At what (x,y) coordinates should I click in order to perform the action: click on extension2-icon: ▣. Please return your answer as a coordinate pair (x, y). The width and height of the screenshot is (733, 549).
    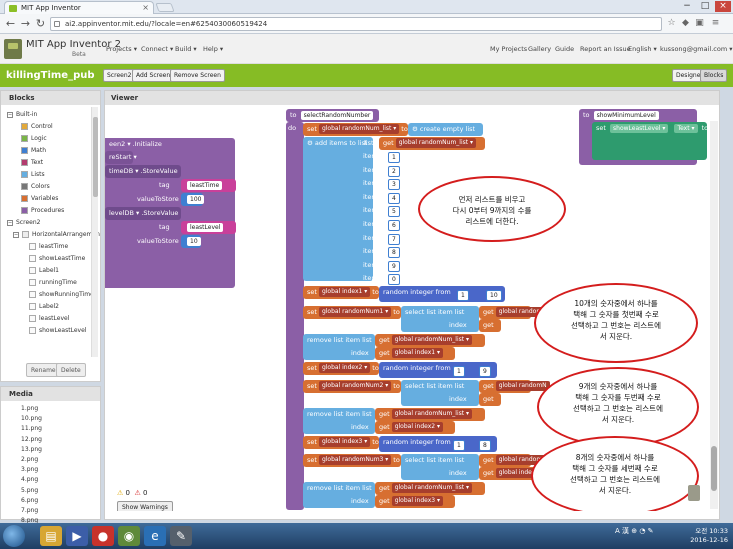
    Looking at the image, I should click on (699, 23).